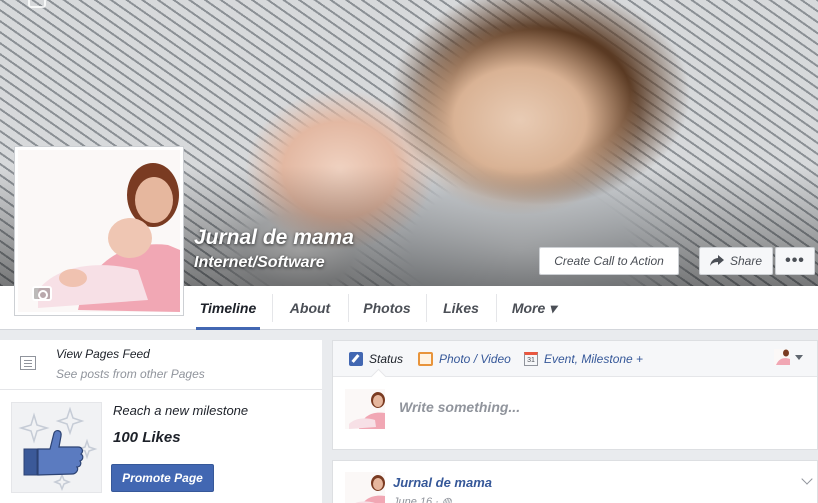 The width and height of the screenshot is (818, 503). What do you see at coordinates (795, 261) in the screenshot?
I see `more-options-button: •••` at bounding box center [795, 261].